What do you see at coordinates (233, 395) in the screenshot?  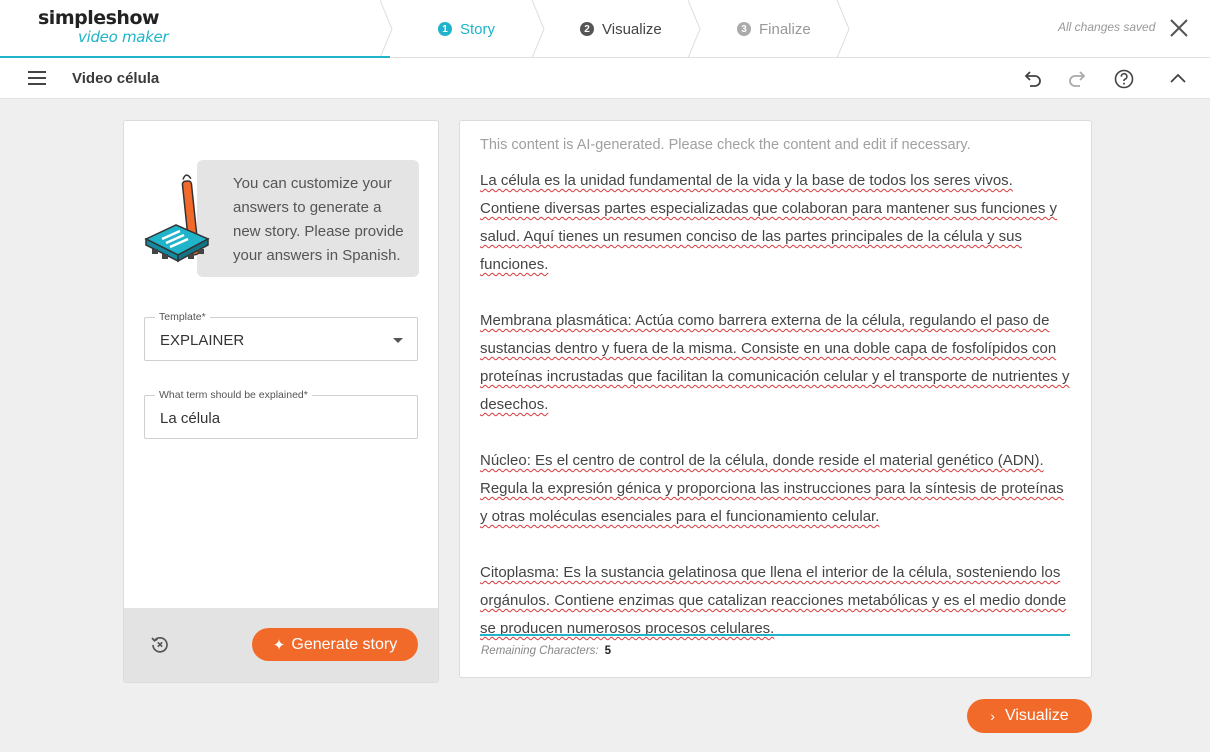 I see `term-label: What term should be explained*` at bounding box center [233, 395].